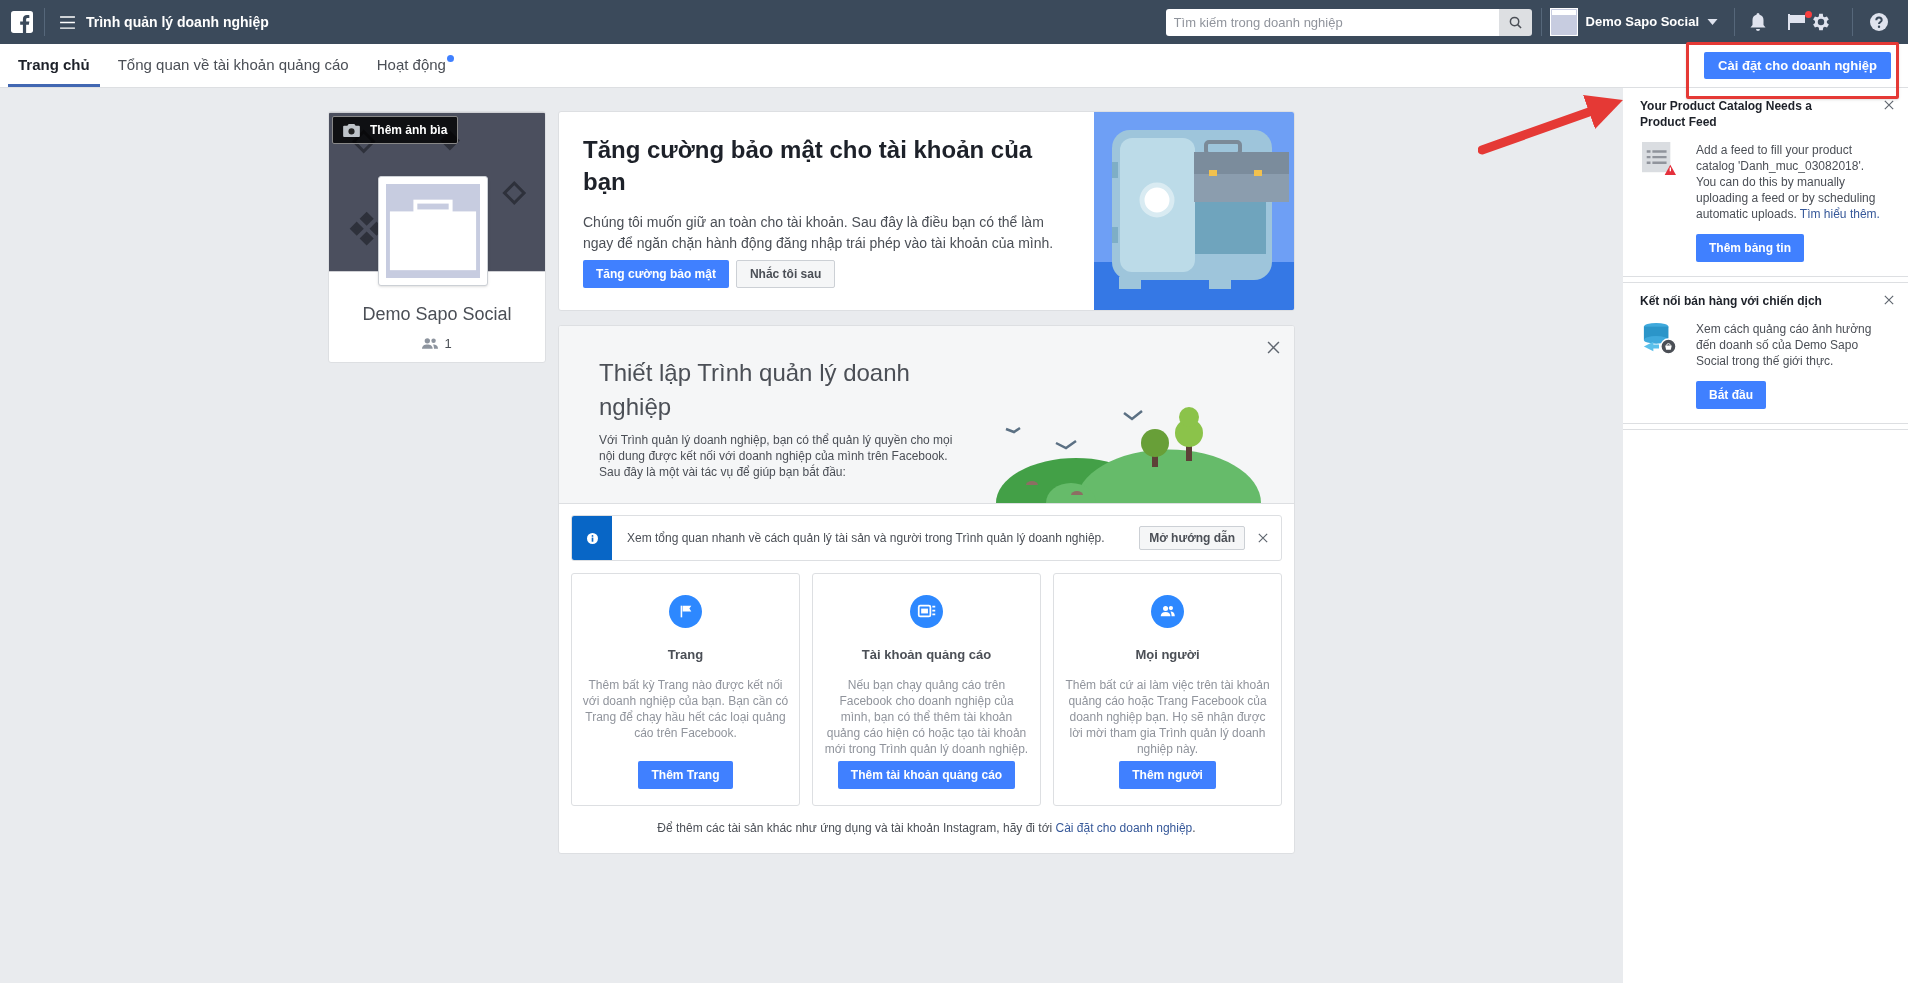 The width and height of the screenshot is (1908, 983). What do you see at coordinates (1712, 22) in the screenshot?
I see `caret-icon` at bounding box center [1712, 22].